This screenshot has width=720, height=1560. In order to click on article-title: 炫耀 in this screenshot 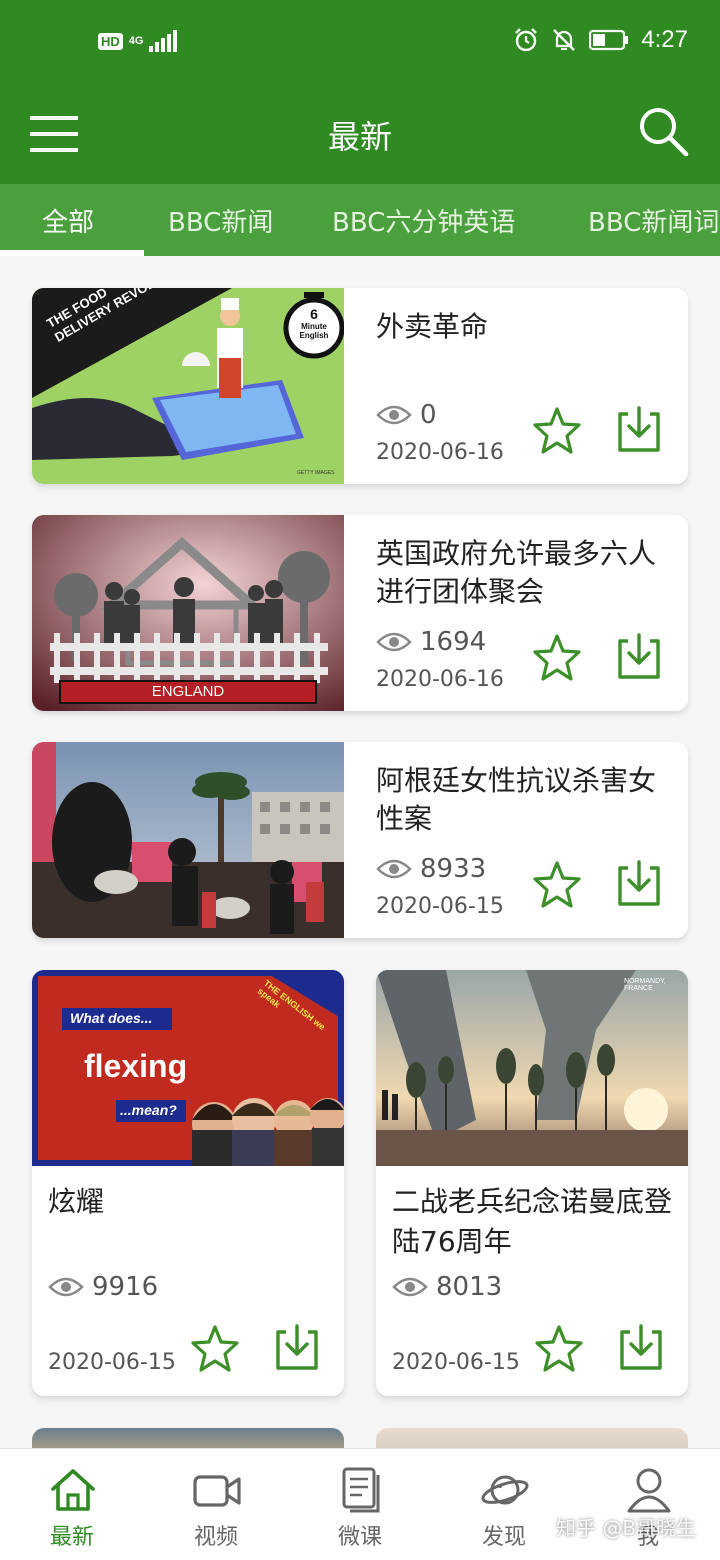, I will do `click(191, 1202)`.